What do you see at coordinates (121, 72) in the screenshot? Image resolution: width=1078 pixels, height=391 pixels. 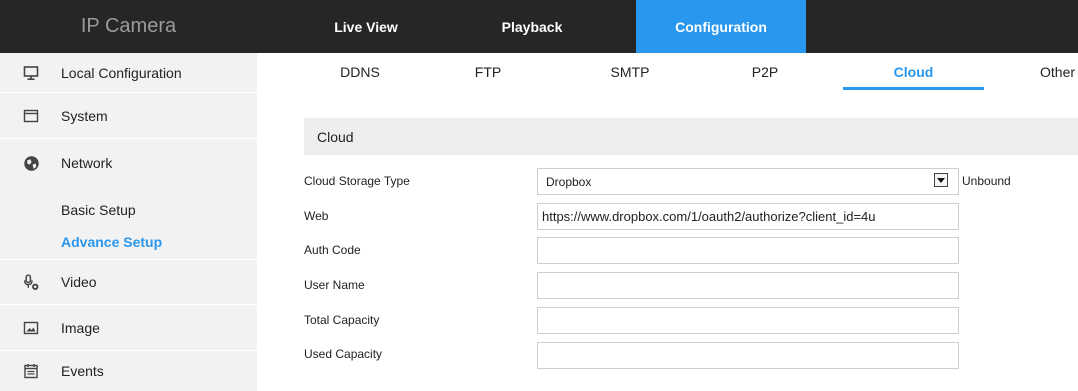 I see `sidebar-item-label: Local Configuration` at bounding box center [121, 72].